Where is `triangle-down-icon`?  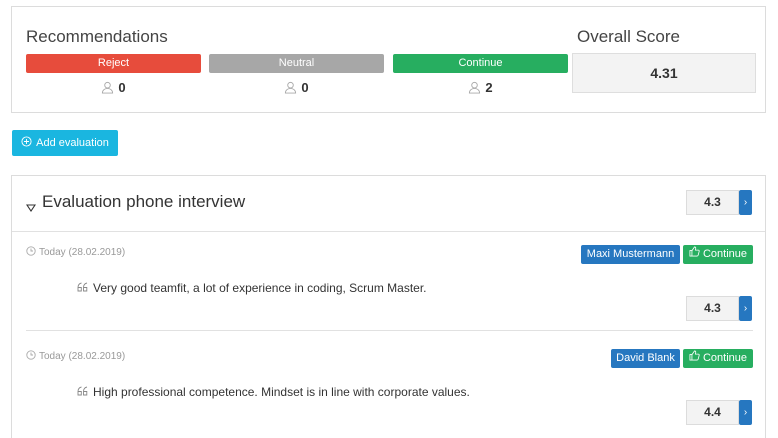 triangle-down-icon is located at coordinates (31, 208).